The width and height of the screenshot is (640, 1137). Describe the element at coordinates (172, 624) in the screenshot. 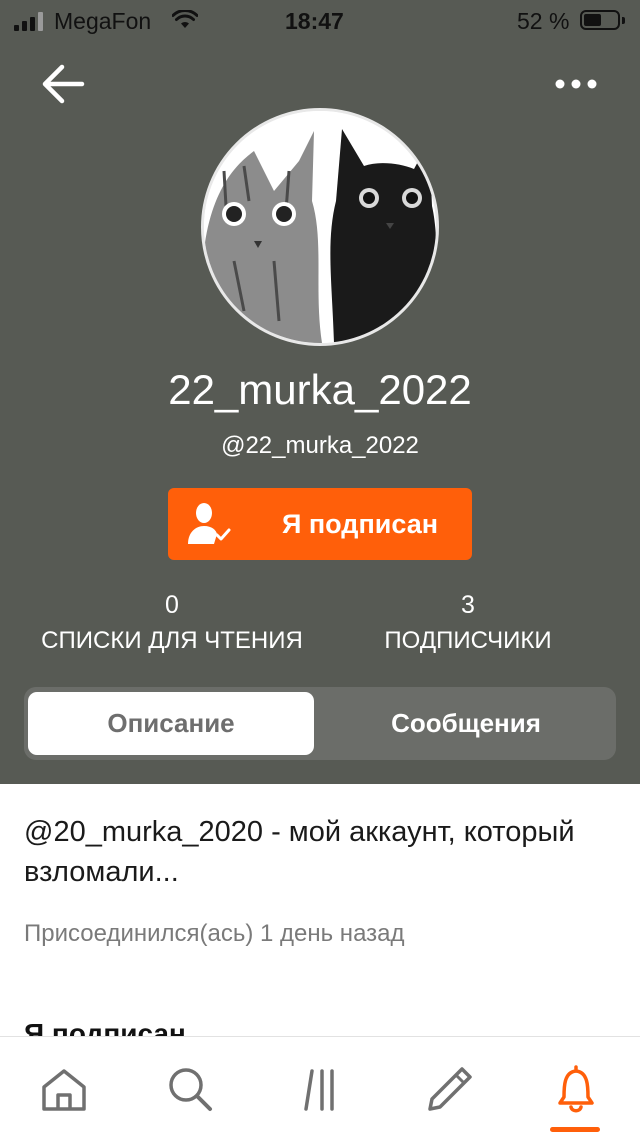

I see `reading-lists-stat: 0 СПИСКИ ДЛЯ ЧТЕНИЯ` at that location.